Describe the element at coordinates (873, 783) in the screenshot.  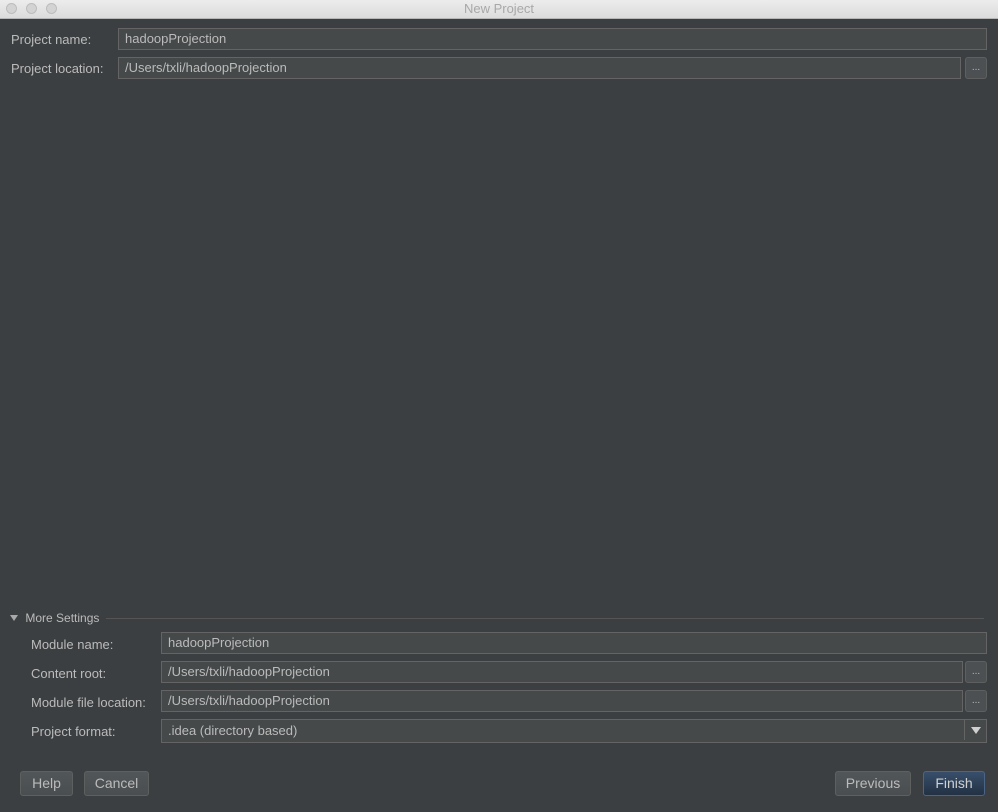
I see `previous-button: Previous` at that location.